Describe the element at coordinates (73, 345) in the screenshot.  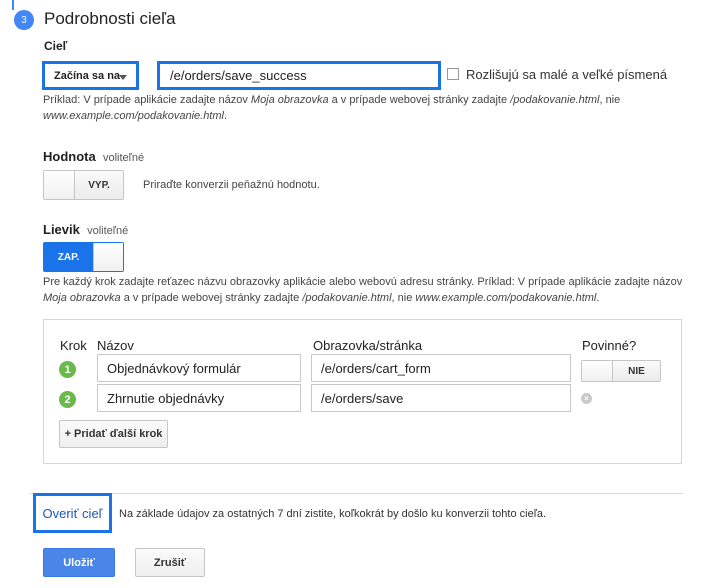
I see `column-header-step: Krok` at that location.